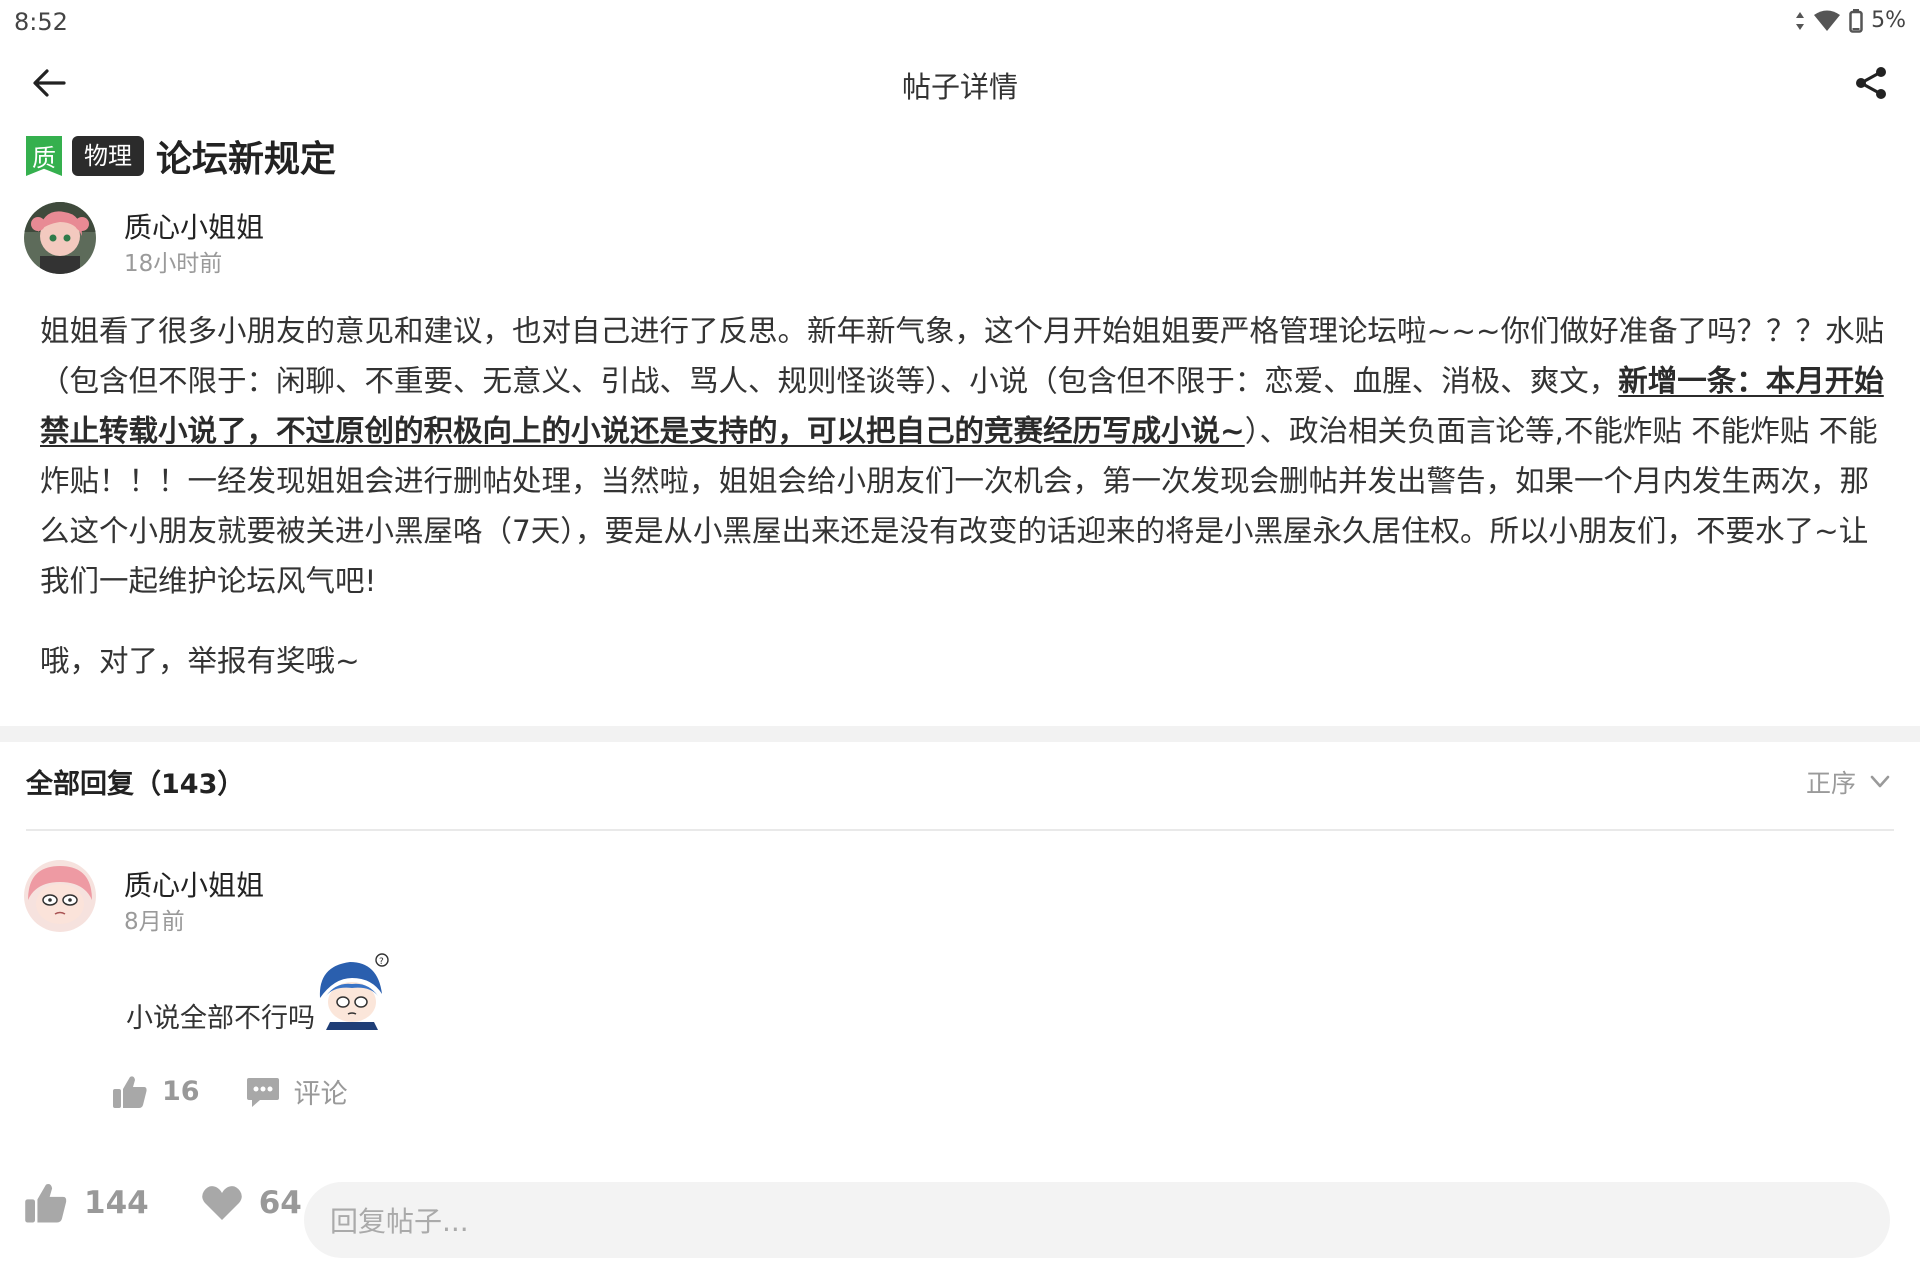  Describe the element at coordinates (44, 156) in the screenshot. I see `quality-badge: 质` at that location.